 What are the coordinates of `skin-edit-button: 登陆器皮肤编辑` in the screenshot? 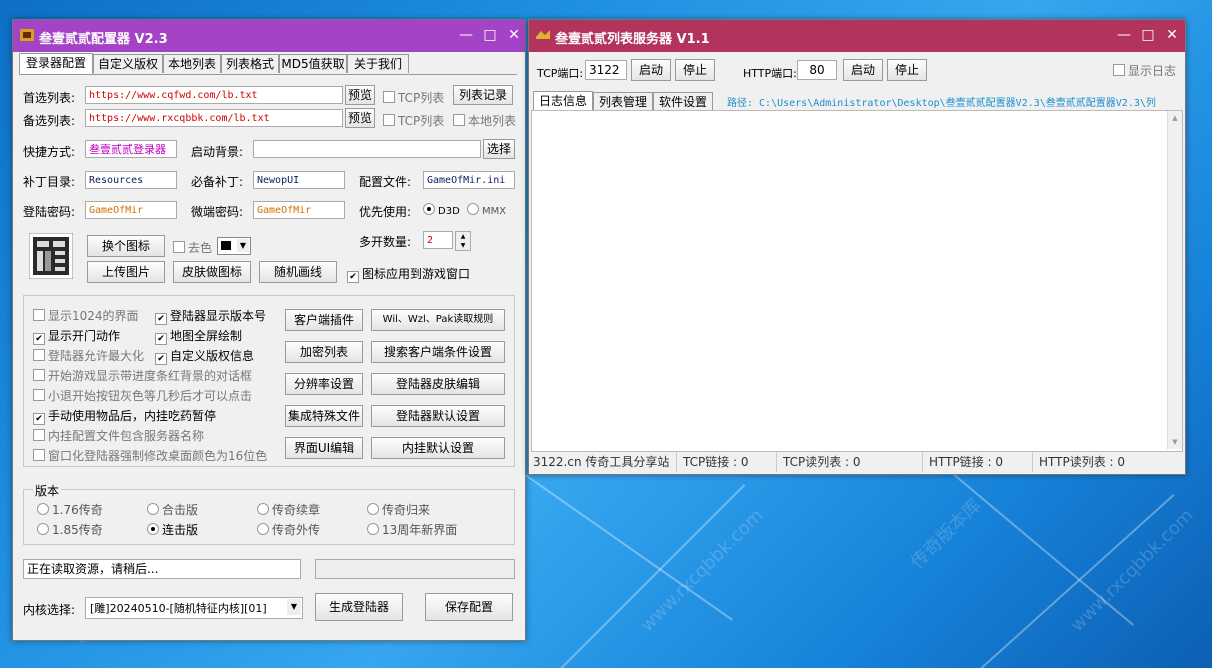 It's located at (438, 384).